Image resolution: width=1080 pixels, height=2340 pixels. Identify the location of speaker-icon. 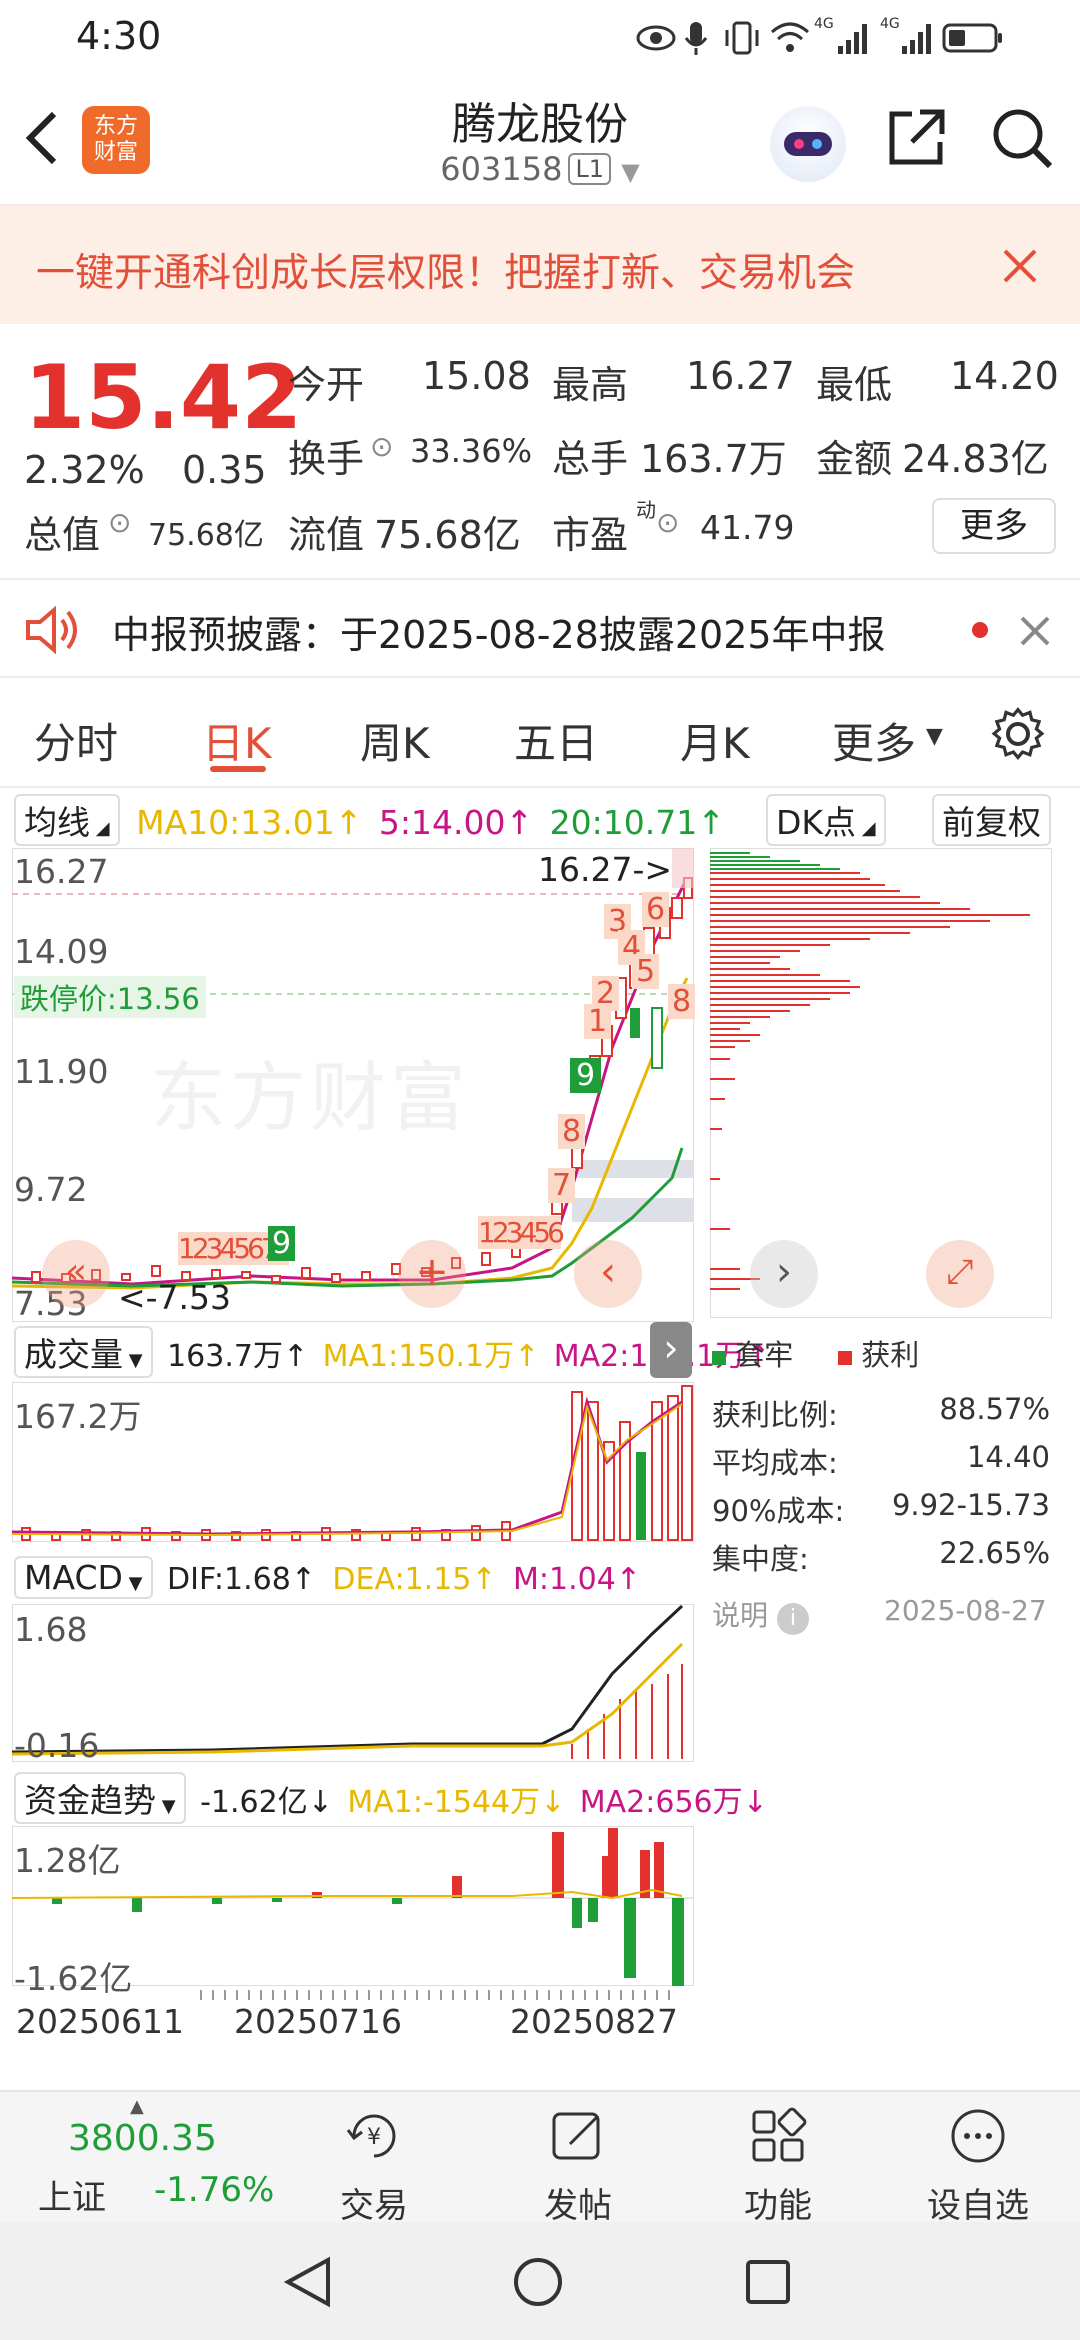
(51, 630).